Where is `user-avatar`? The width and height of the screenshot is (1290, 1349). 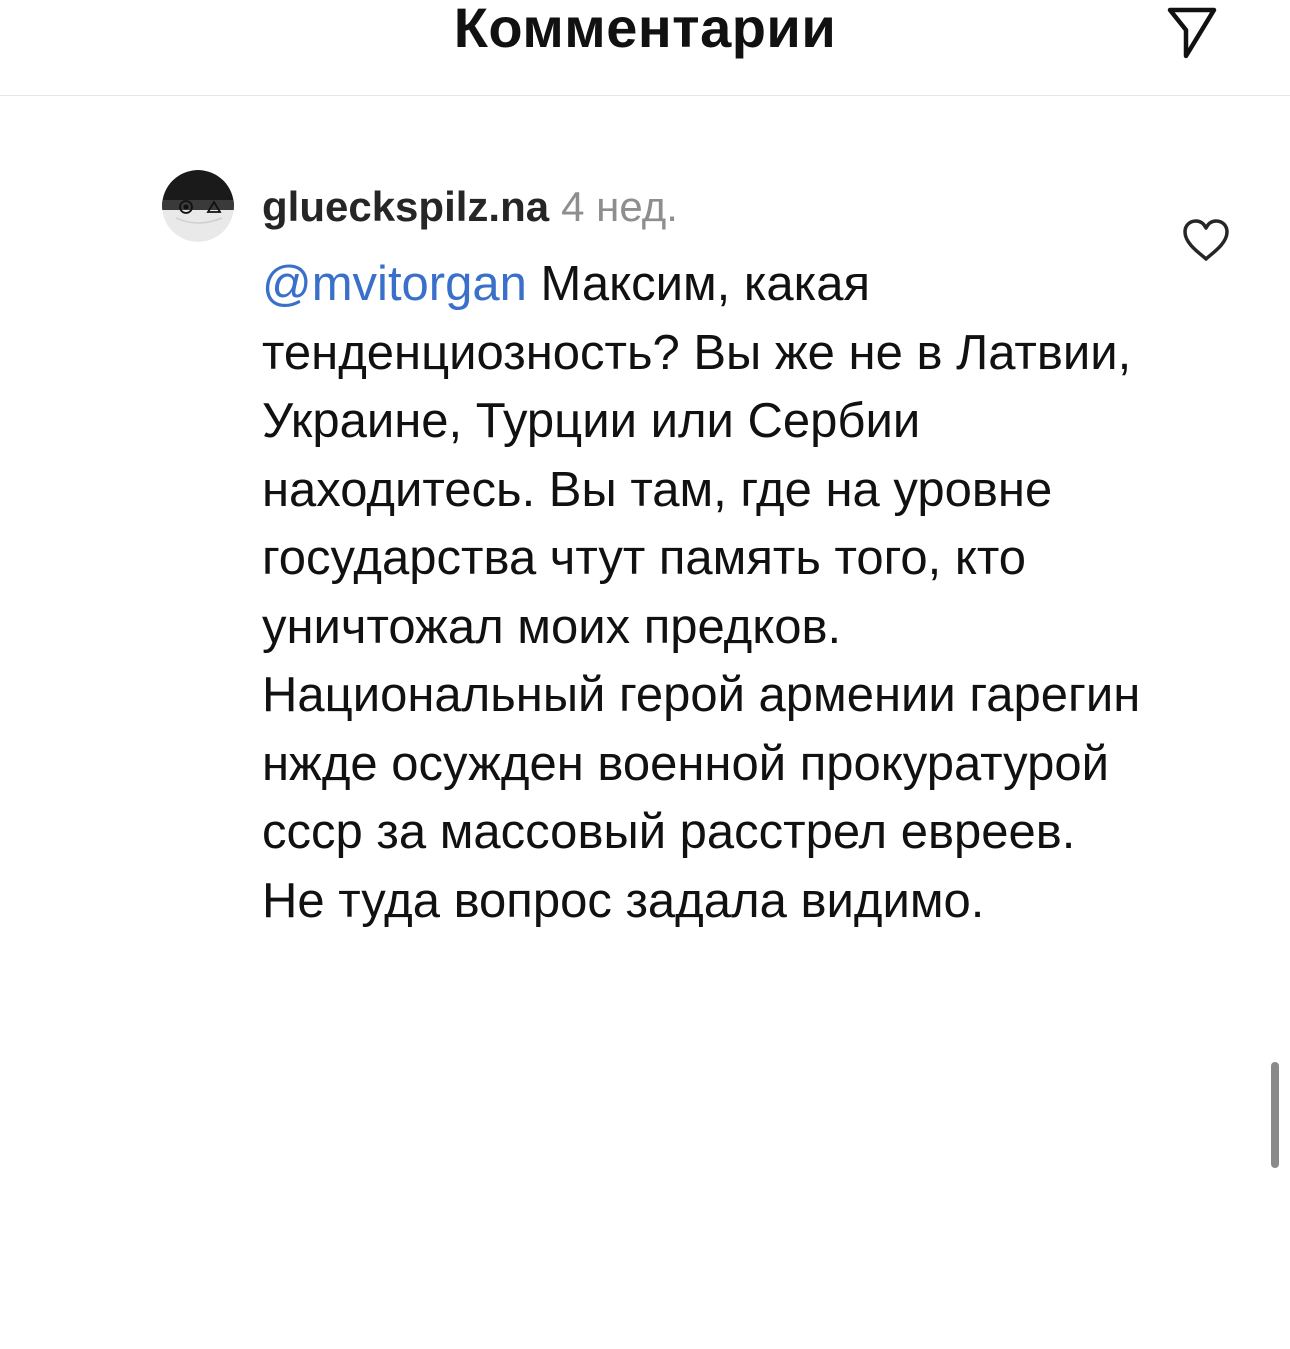 user-avatar is located at coordinates (198, 206).